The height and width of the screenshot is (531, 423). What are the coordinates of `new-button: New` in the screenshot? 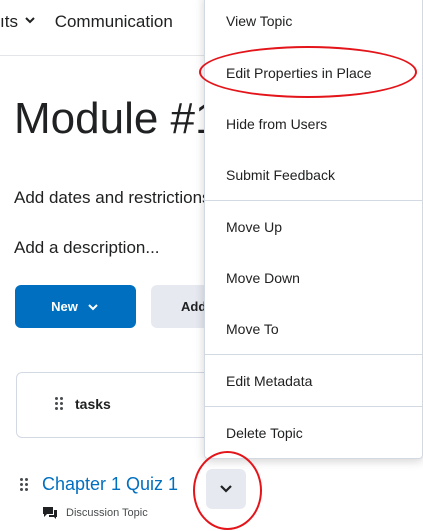 It's located at (75, 306).